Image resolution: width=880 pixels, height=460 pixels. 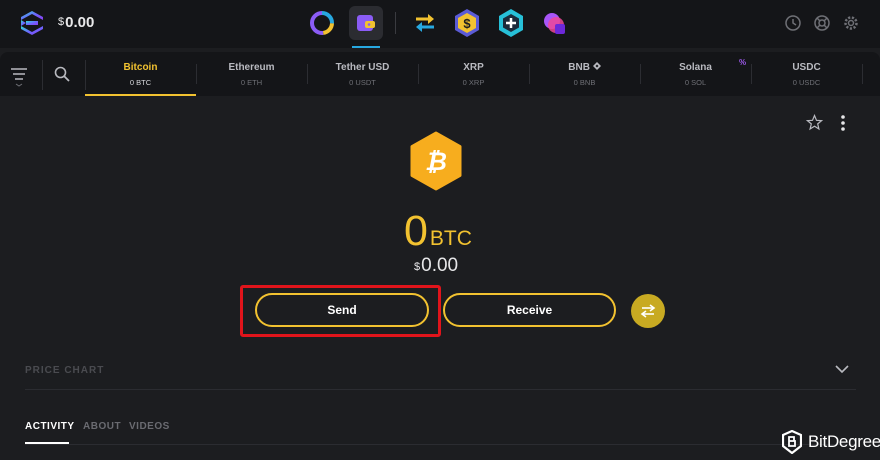 What do you see at coordinates (584, 82) in the screenshot?
I see `asset-tab-amount: 0 BNB` at bounding box center [584, 82].